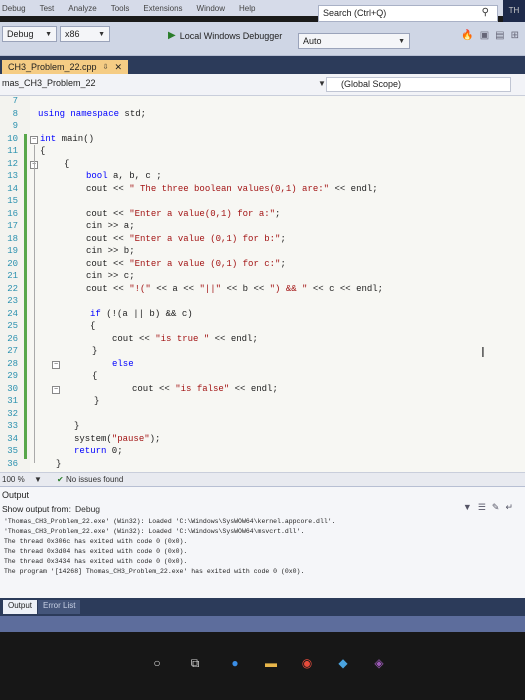  I want to click on close-icon: ✕, so click(118, 67).